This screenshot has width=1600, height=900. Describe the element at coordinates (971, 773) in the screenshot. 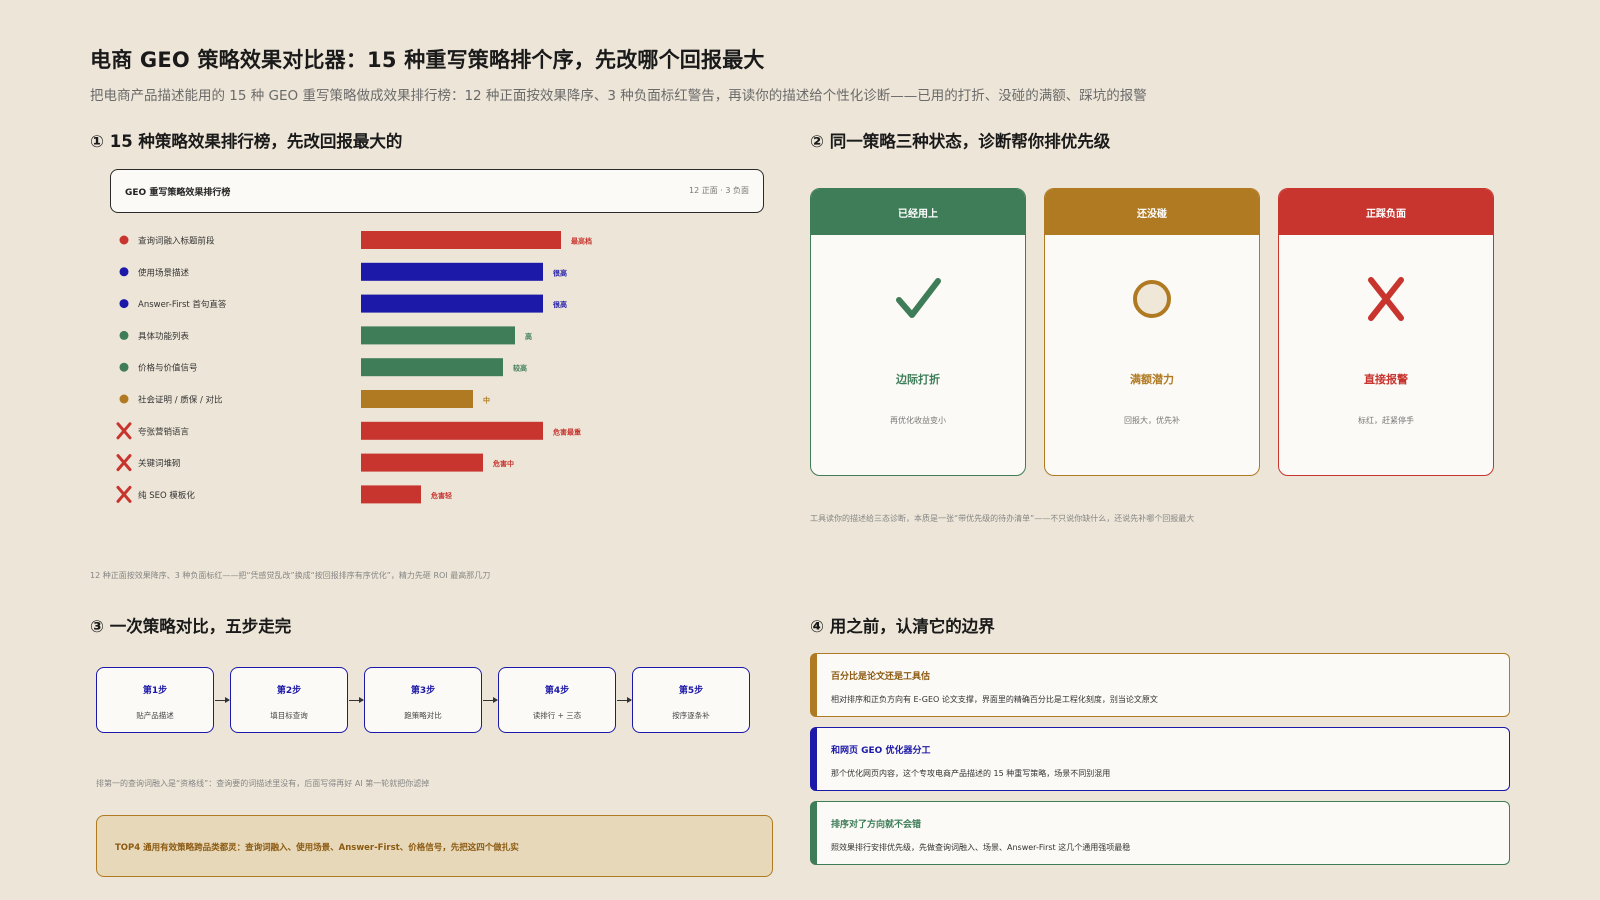

I see `boundary-card-desc: 那个优化网页内容，这个专攻电商产品描述的 15 种重写策略，场景不同别混用` at that location.